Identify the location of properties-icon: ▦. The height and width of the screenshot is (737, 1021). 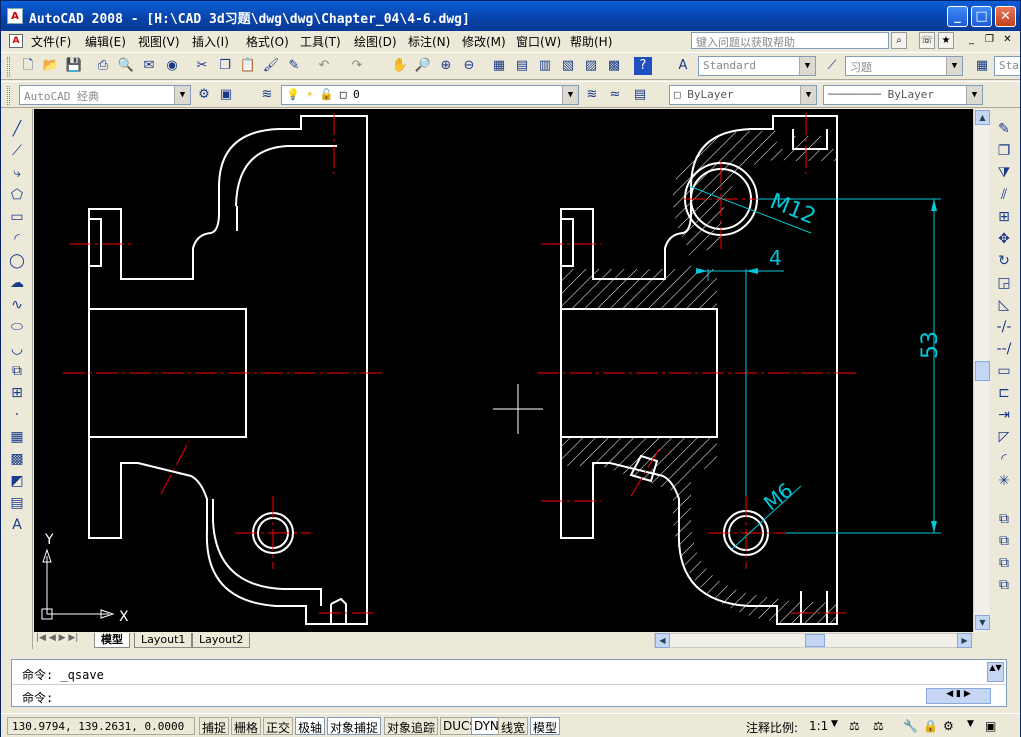
(499, 66).